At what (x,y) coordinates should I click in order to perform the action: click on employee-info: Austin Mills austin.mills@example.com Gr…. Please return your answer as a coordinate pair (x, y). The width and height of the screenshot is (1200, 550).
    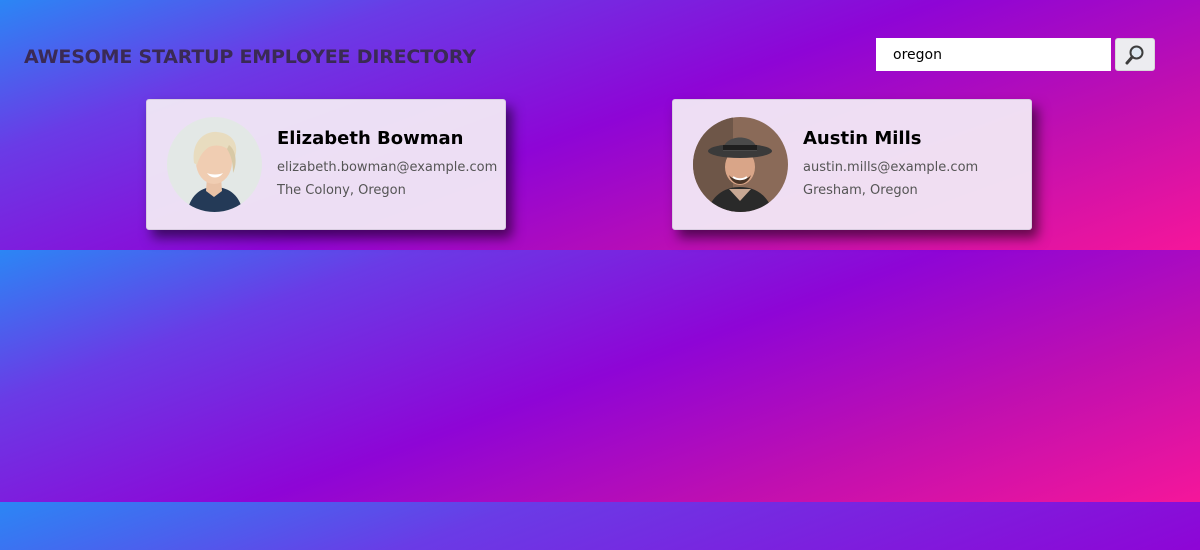
    Looking at the image, I should click on (890, 165).